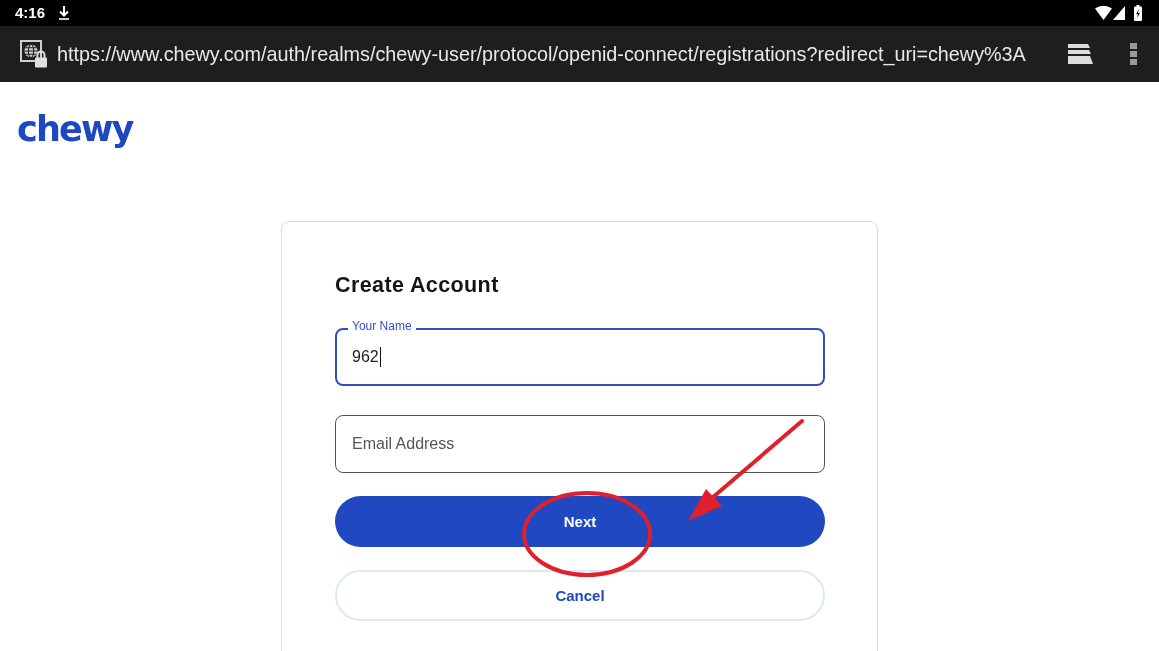  Describe the element at coordinates (64, 13) in the screenshot. I see `download-icon` at that location.